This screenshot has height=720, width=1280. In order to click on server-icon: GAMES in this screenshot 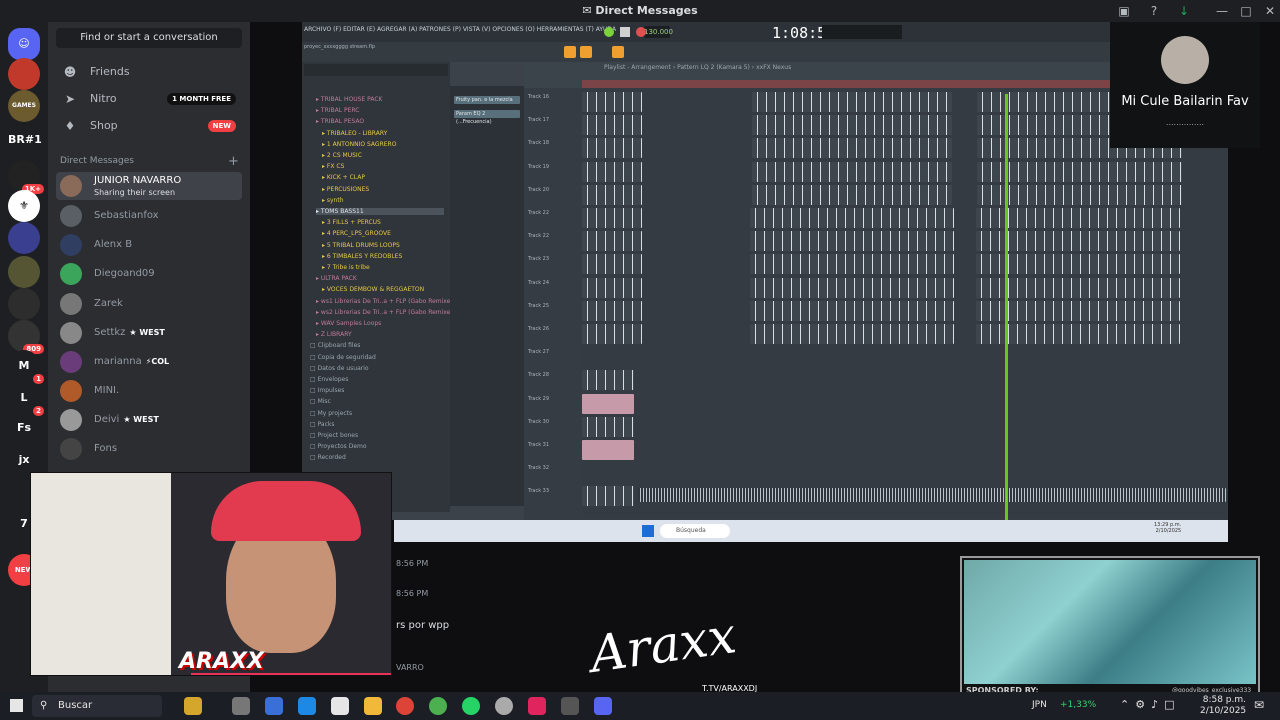, I will do `click(24, 106)`.